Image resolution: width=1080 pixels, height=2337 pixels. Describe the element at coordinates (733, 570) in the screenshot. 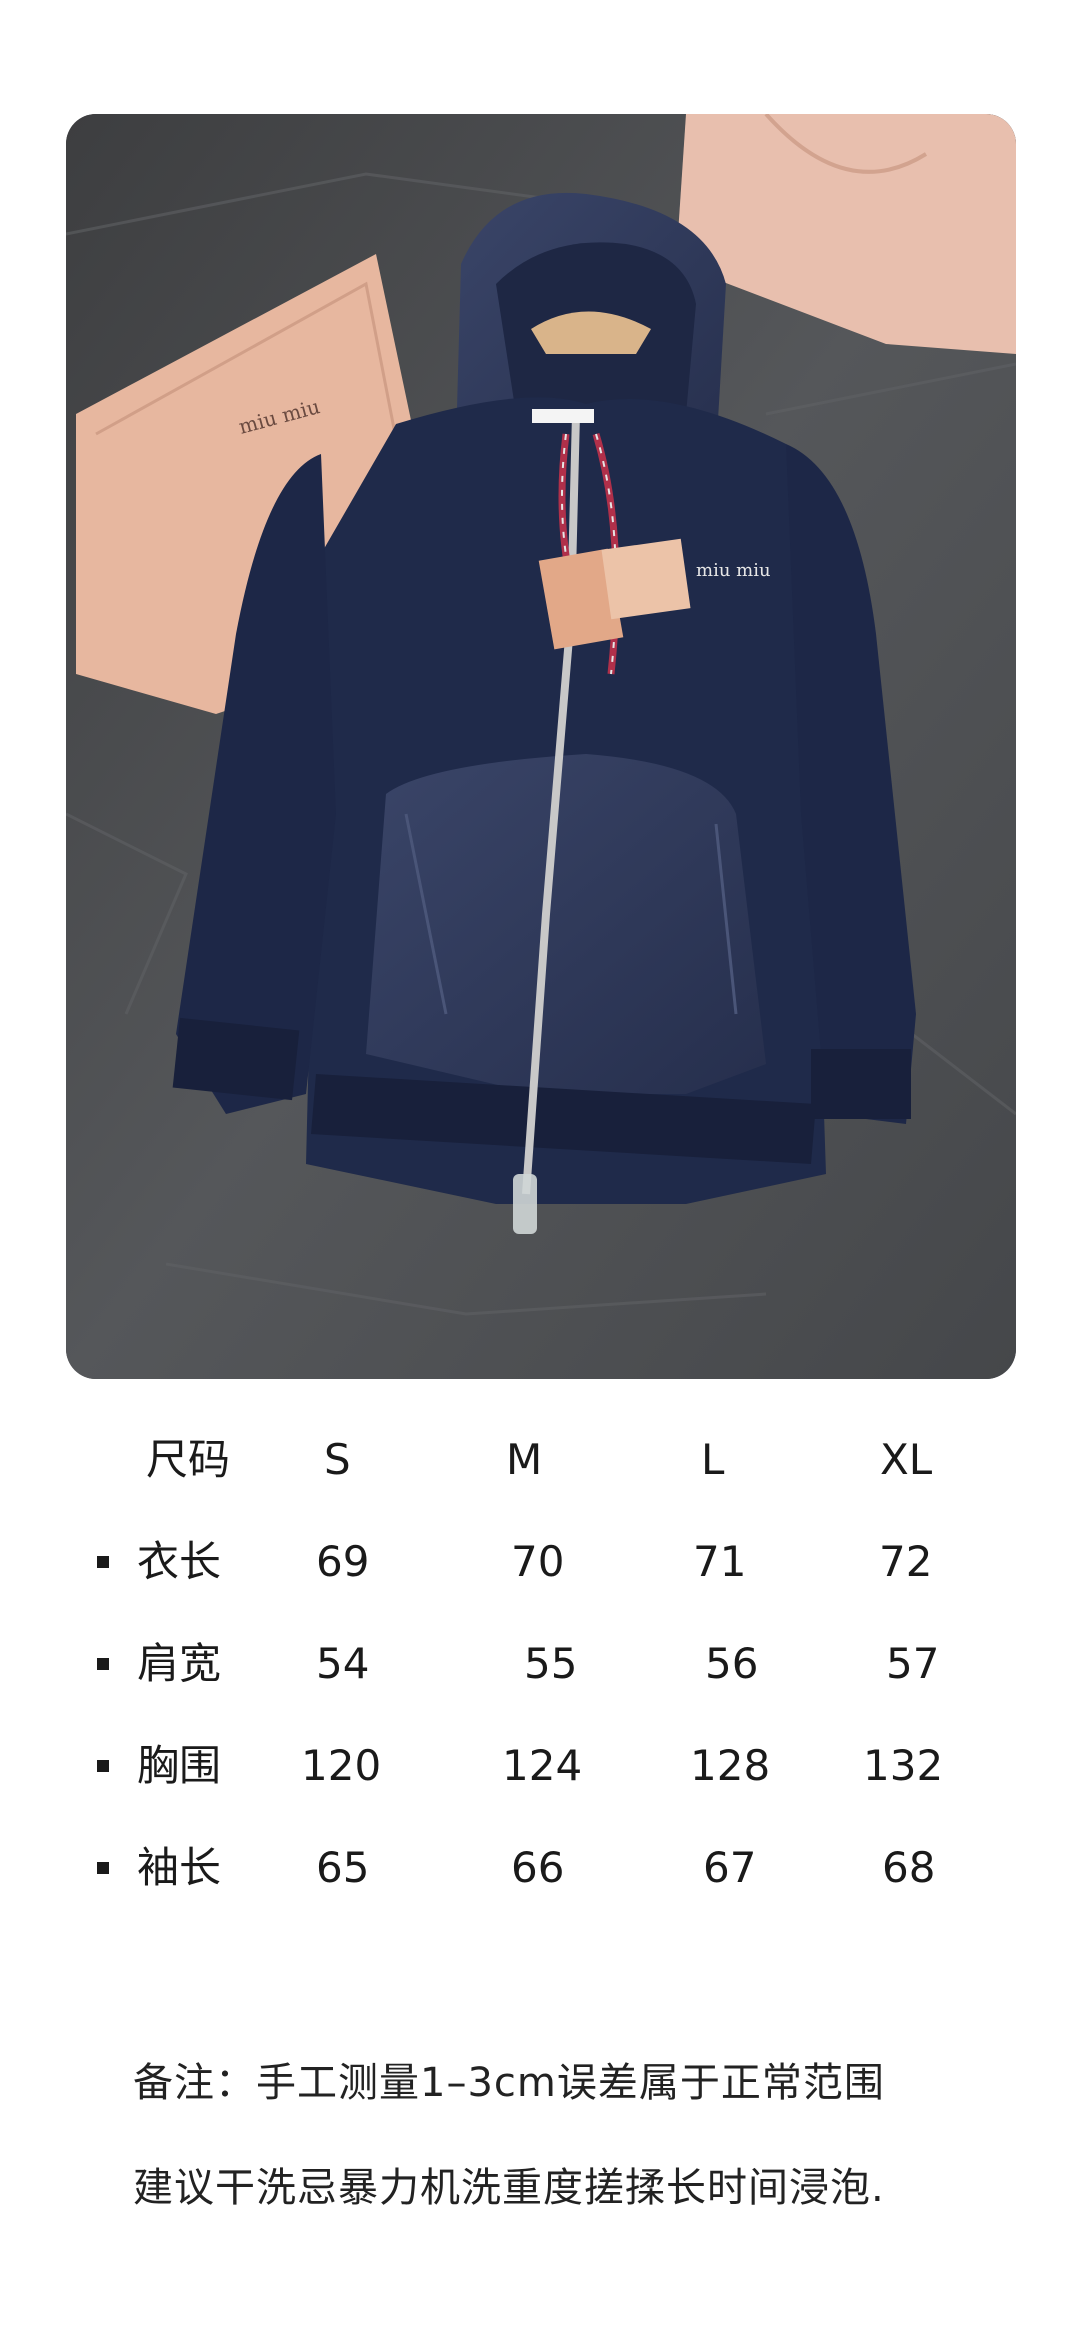

I see `chest-logo: miu miu` at that location.